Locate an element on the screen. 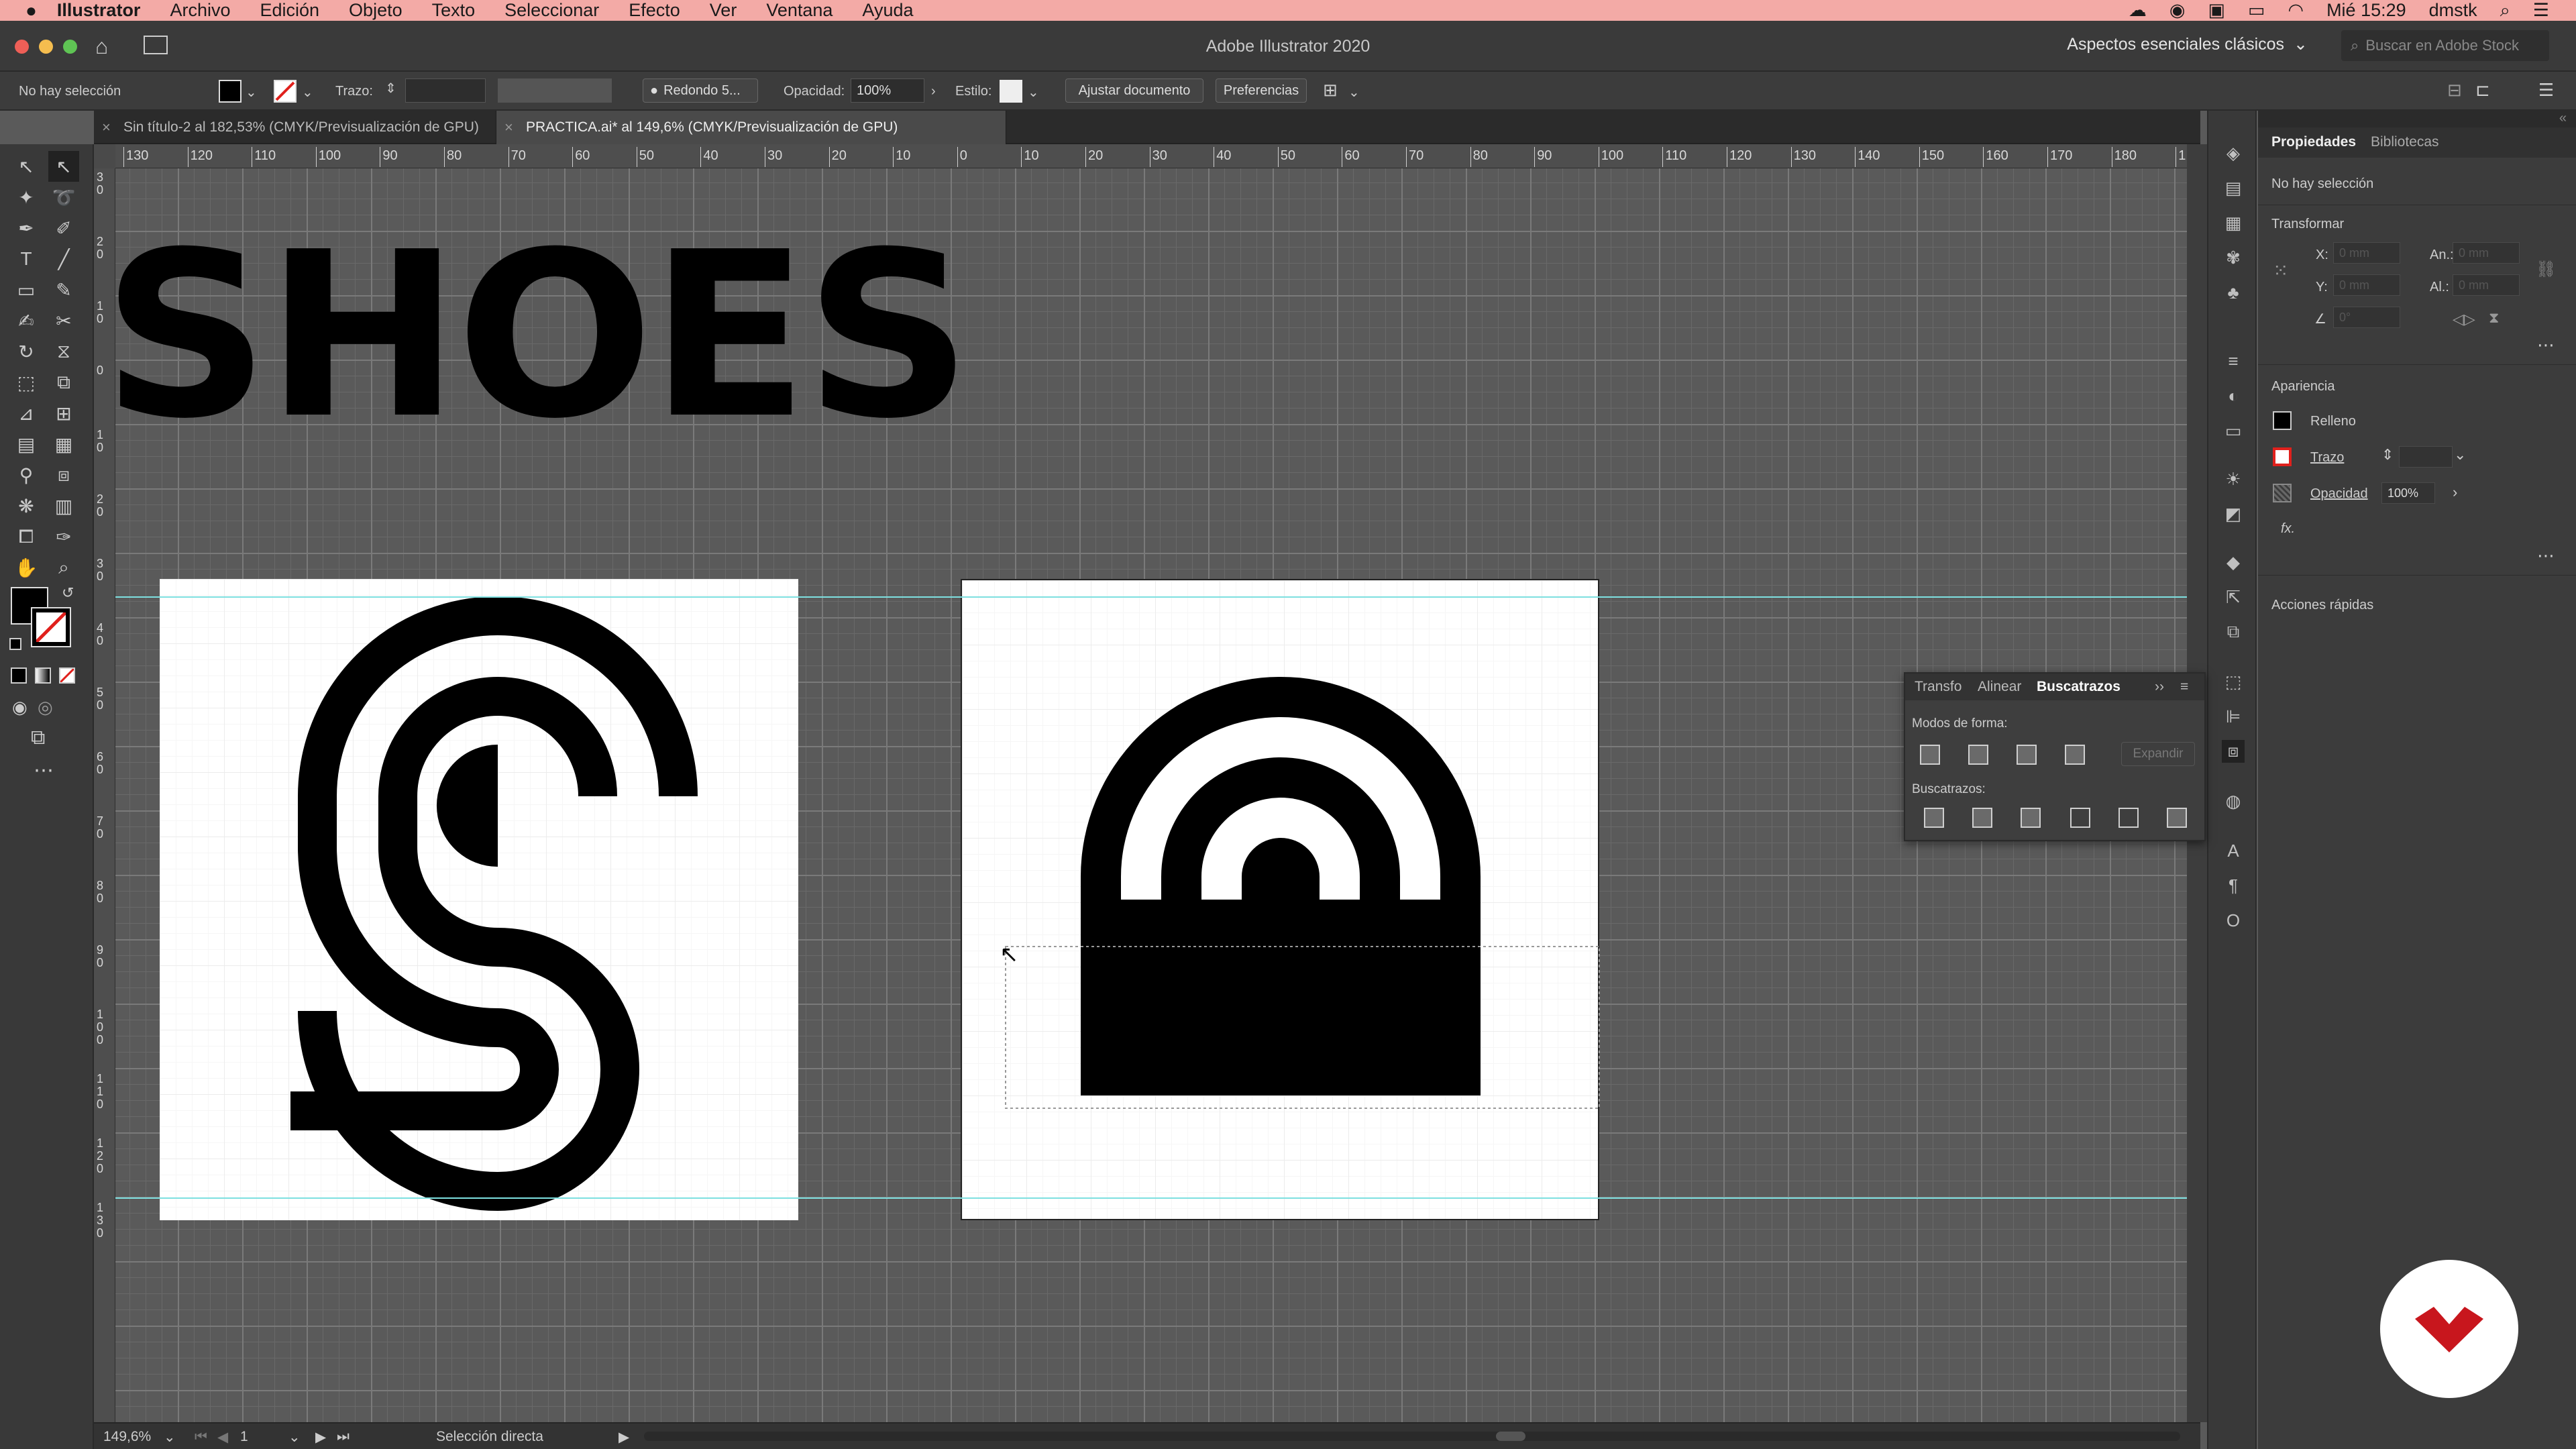 The height and width of the screenshot is (1449, 2576). slice-tool-icon: ✑ is located at coordinates (63, 536).